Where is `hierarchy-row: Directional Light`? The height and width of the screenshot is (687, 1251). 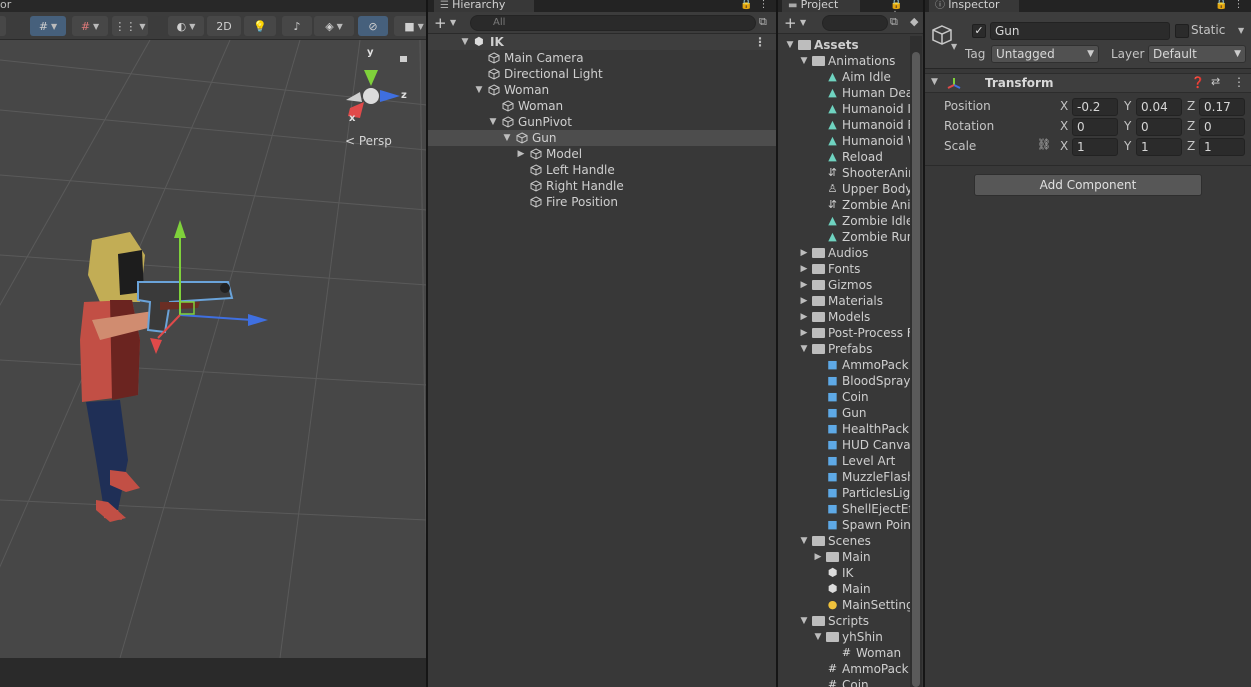
hierarchy-row: Directional Light is located at coordinates (602, 74).